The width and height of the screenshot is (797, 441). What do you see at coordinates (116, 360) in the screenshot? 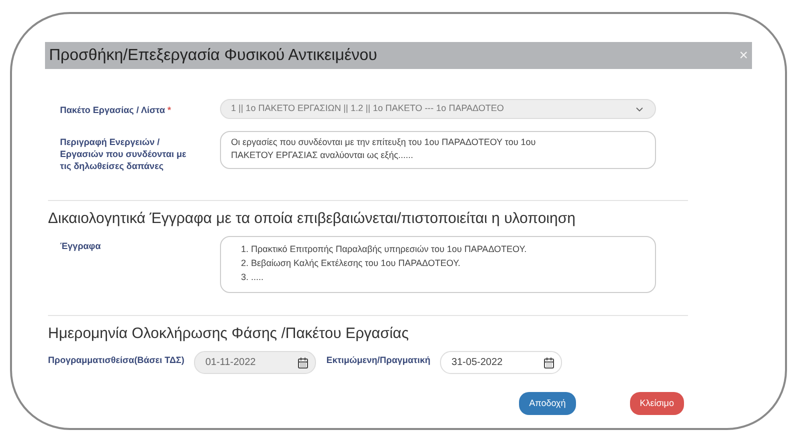
I see `field-label: Προγραμματισθείσα(Βάσει ΤΔΣ)` at bounding box center [116, 360].